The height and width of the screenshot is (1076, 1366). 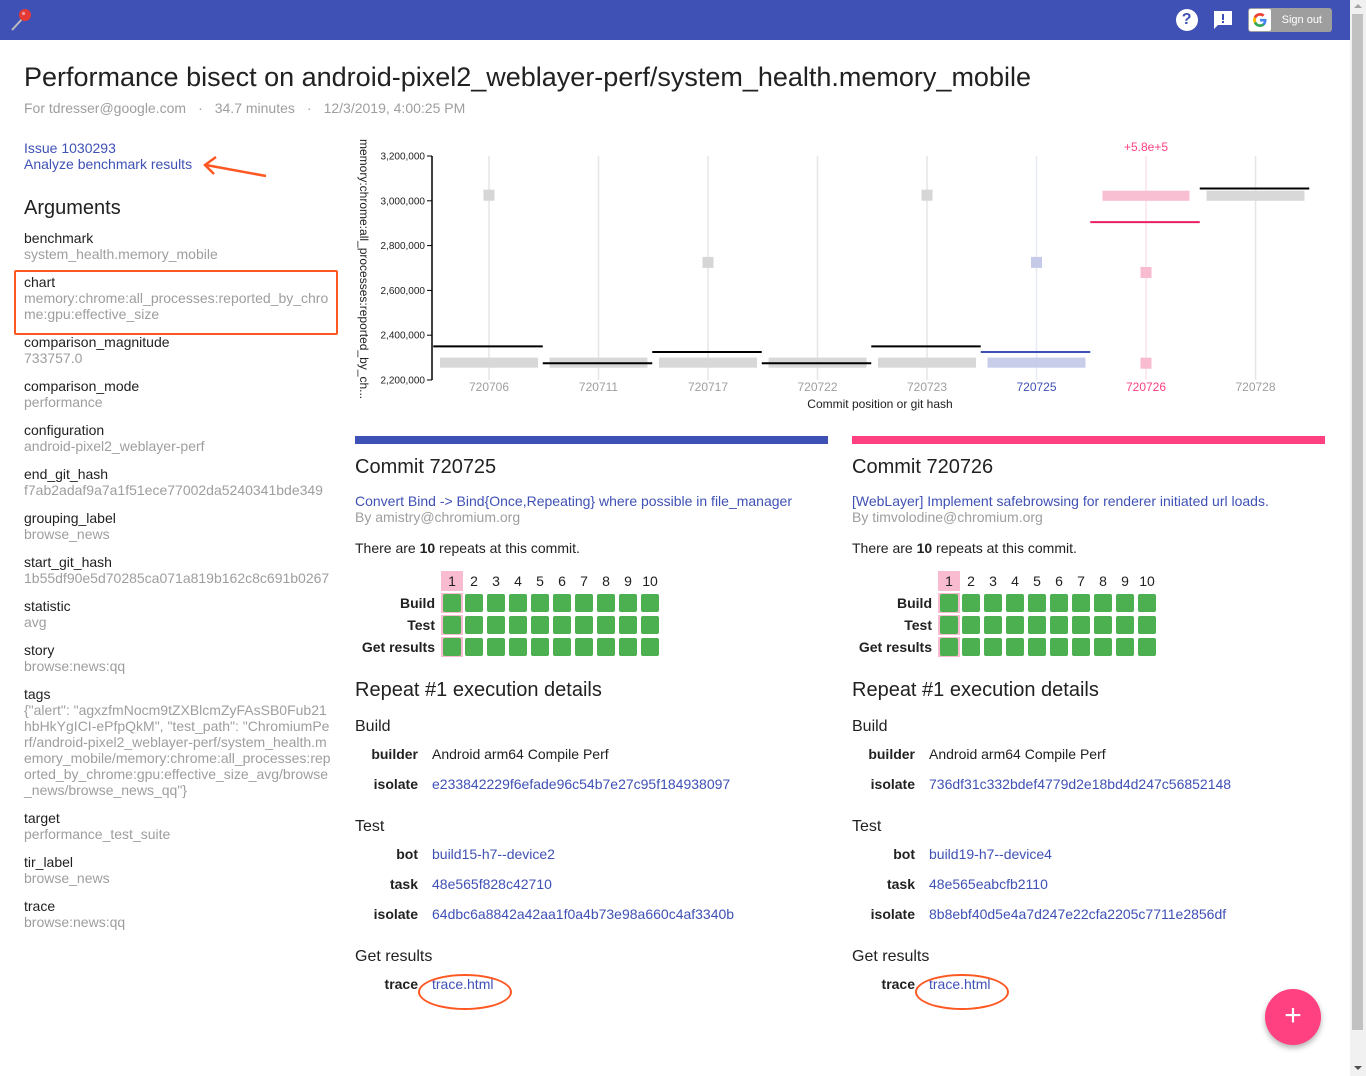 I want to click on build-isolate-link: 736df31c332bdef4779d2e18bd4d247c56852148, so click(x=1127, y=784).